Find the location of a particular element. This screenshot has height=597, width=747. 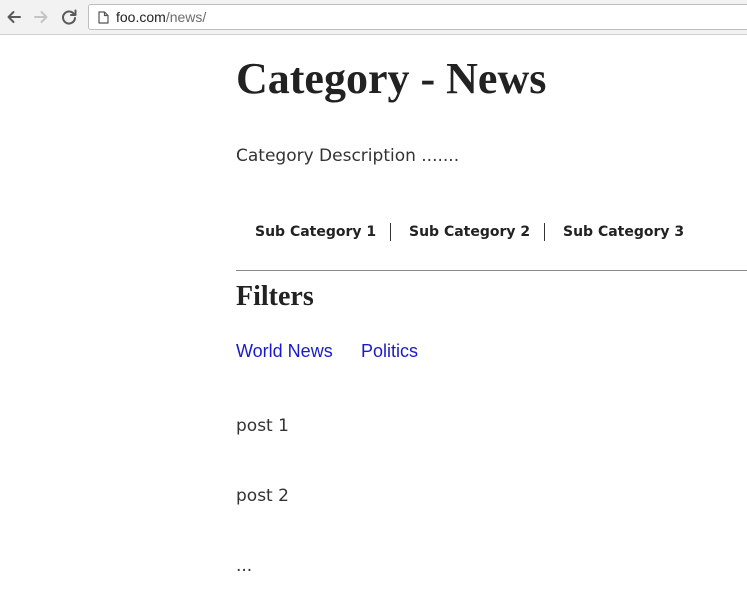

url-host: foo.com is located at coordinates (141, 17).